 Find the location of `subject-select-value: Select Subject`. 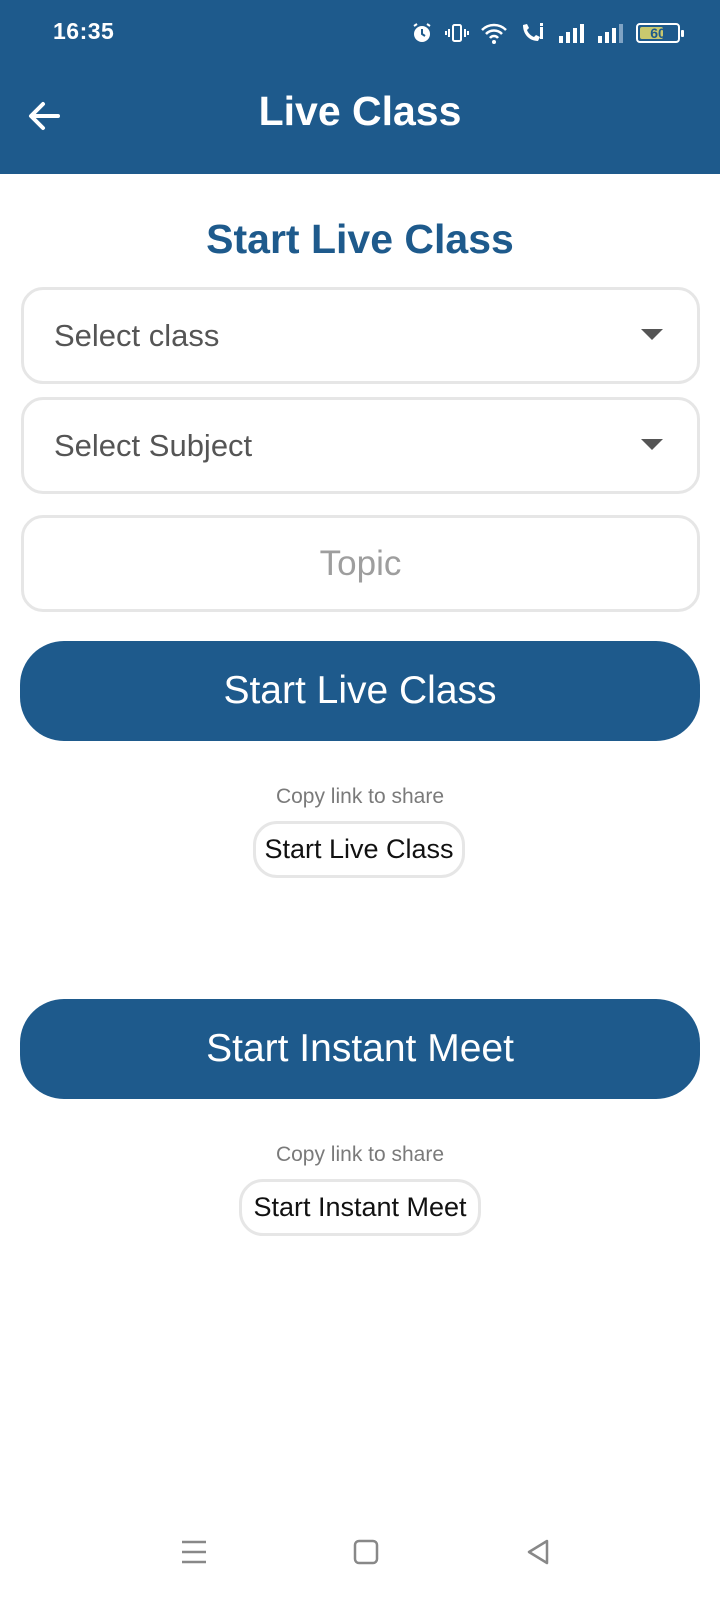

subject-select-value: Select Subject is located at coordinates (153, 445).